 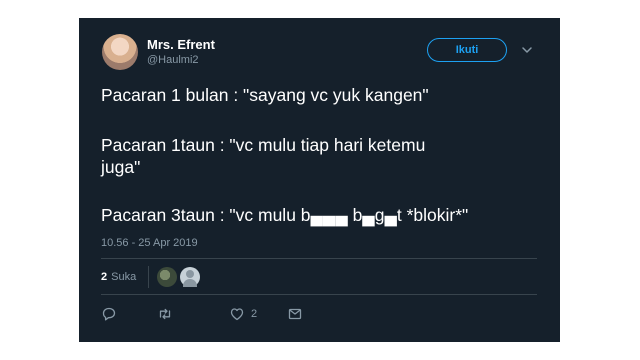 What do you see at coordinates (237, 314) in the screenshot?
I see `heart-icon` at bounding box center [237, 314].